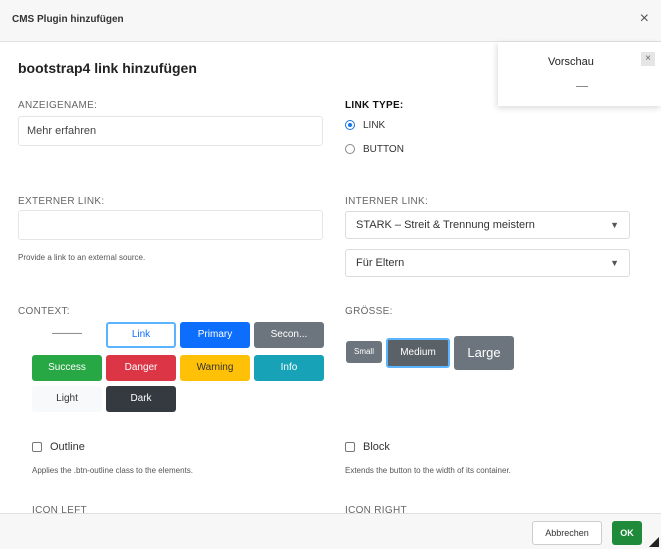 The width and height of the screenshot is (661, 549). Describe the element at coordinates (170, 131) in the screenshot. I see `display-name-input: Mehr erfahren` at that location.